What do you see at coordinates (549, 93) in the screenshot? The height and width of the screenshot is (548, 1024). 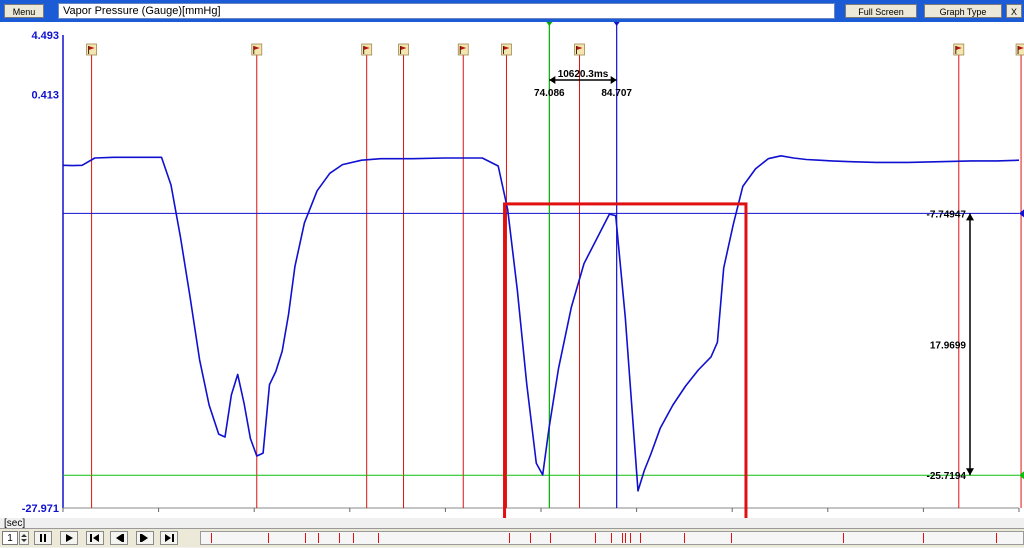 I see `cursor-a-value: 74.086` at bounding box center [549, 93].